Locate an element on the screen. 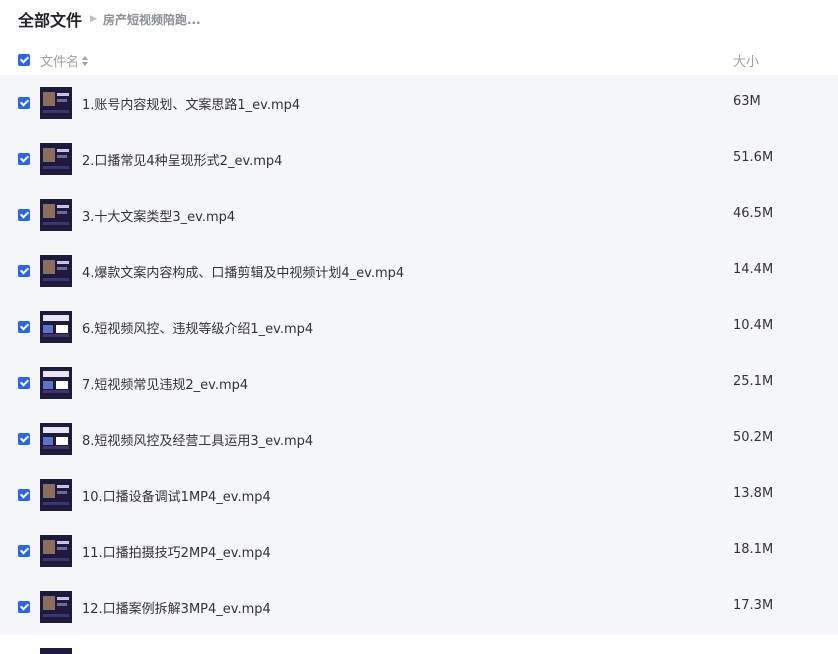 The image size is (838, 654). select-all-checkbox is located at coordinates (24, 60).